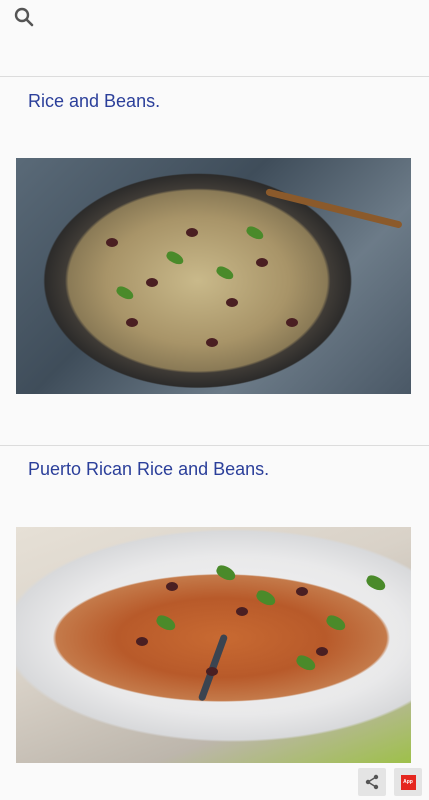 This screenshot has width=429, height=800. What do you see at coordinates (24, 17) in the screenshot?
I see `search-icon` at bounding box center [24, 17].